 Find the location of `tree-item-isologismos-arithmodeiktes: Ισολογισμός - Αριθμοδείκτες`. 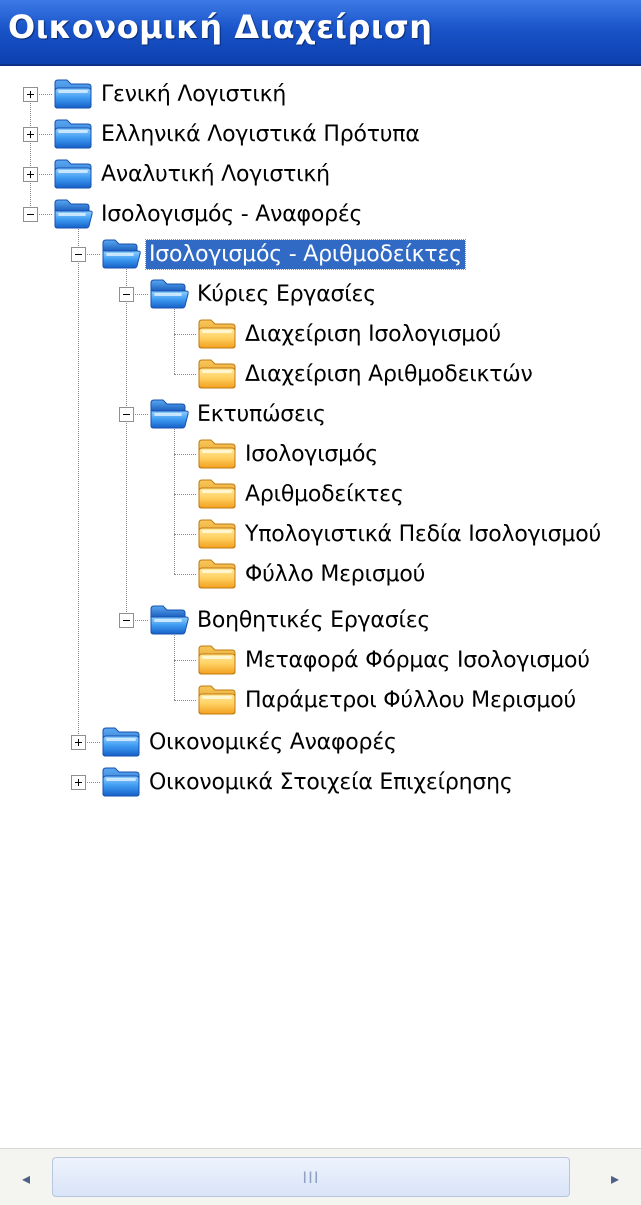

tree-item-isologismos-arithmodeiktes: Ισολογισμός - Αριθμοδείκτες is located at coordinates (283, 254).